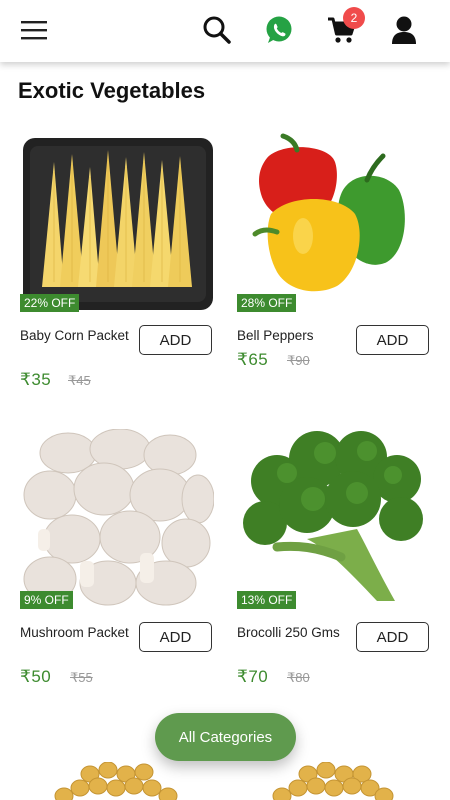 This screenshot has height=800, width=450. Describe the element at coordinates (267, 303) in the screenshot. I see `discount-badge: 28% OFF` at that location.